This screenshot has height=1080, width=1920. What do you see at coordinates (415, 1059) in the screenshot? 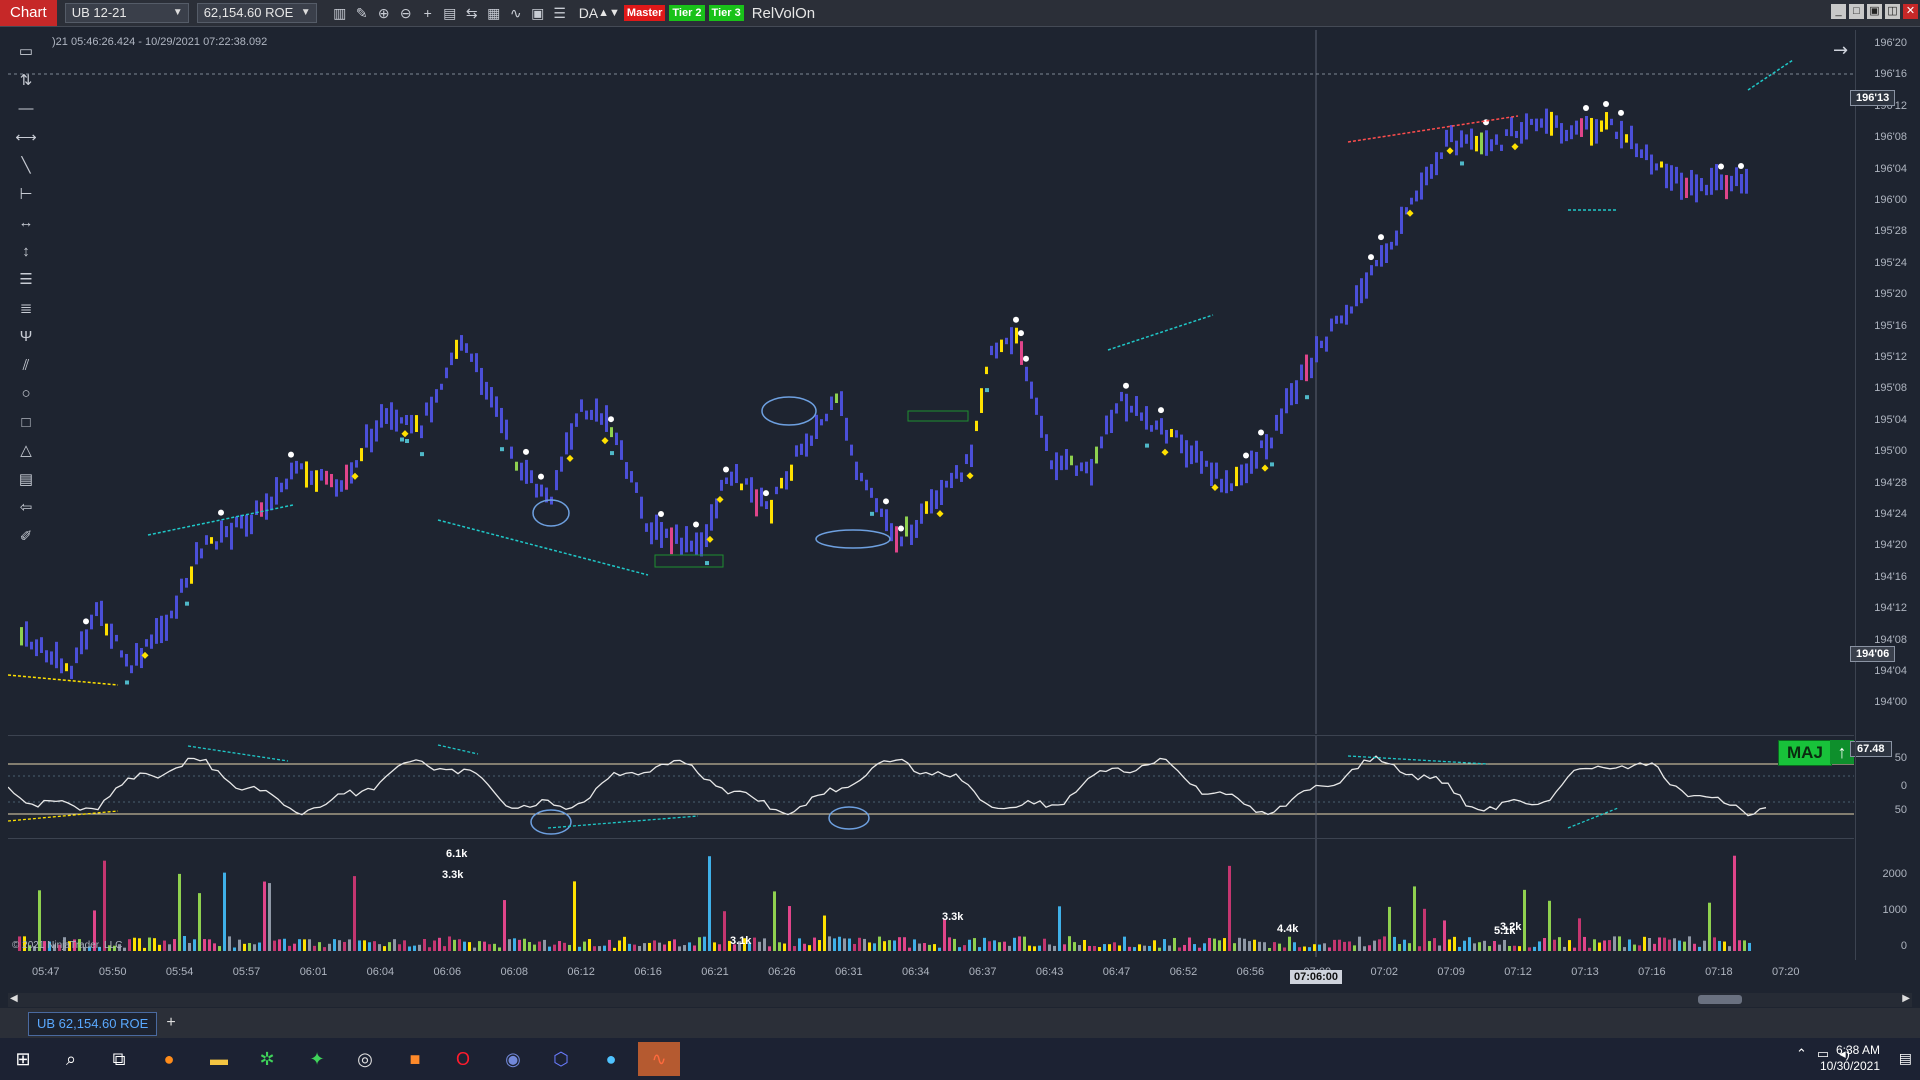
I see `app-orange-icon: ■` at bounding box center [415, 1059].